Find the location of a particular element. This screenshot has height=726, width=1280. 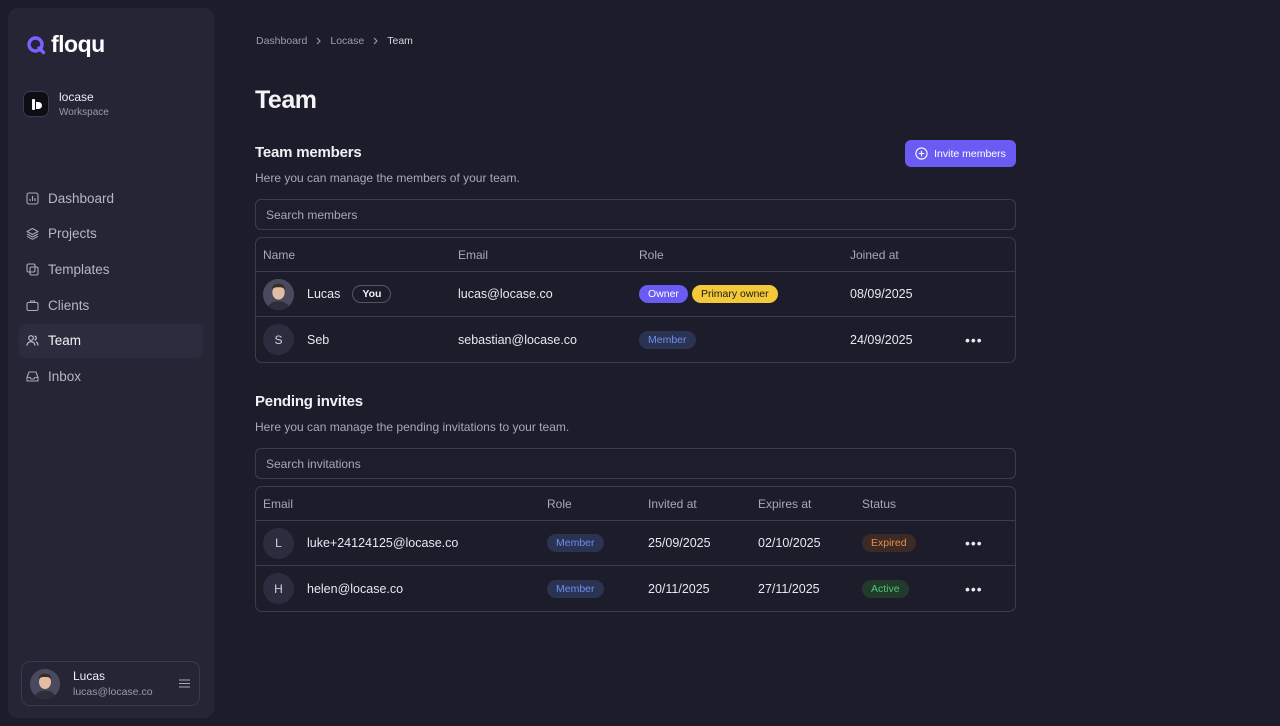

search-members-input: Search members is located at coordinates (635, 214).